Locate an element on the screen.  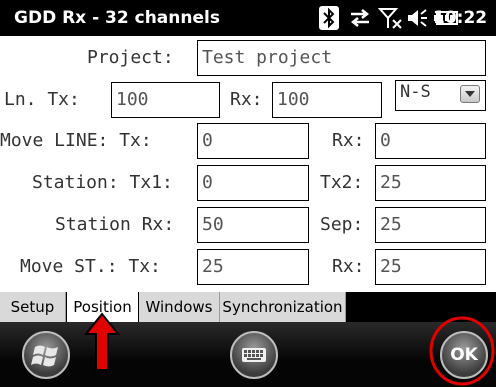
move-line-rx-field: 0 is located at coordinates (430, 141).